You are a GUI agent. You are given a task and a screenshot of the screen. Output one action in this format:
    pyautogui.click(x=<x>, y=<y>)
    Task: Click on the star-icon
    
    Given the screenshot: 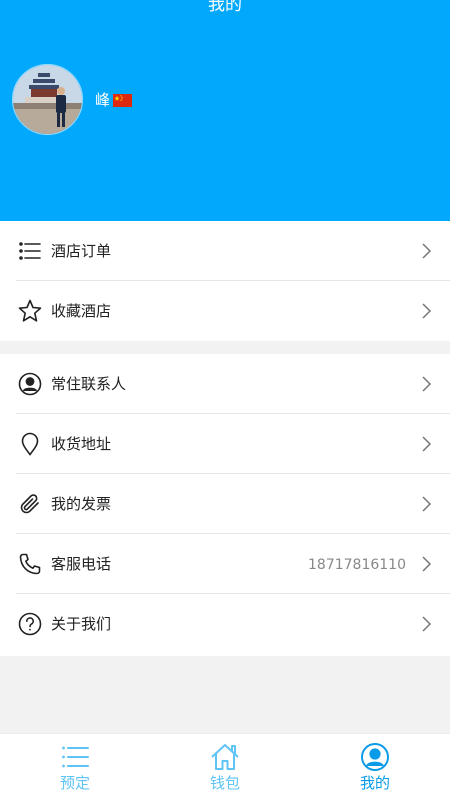 What is the action you would take?
    pyautogui.click(x=30, y=311)
    